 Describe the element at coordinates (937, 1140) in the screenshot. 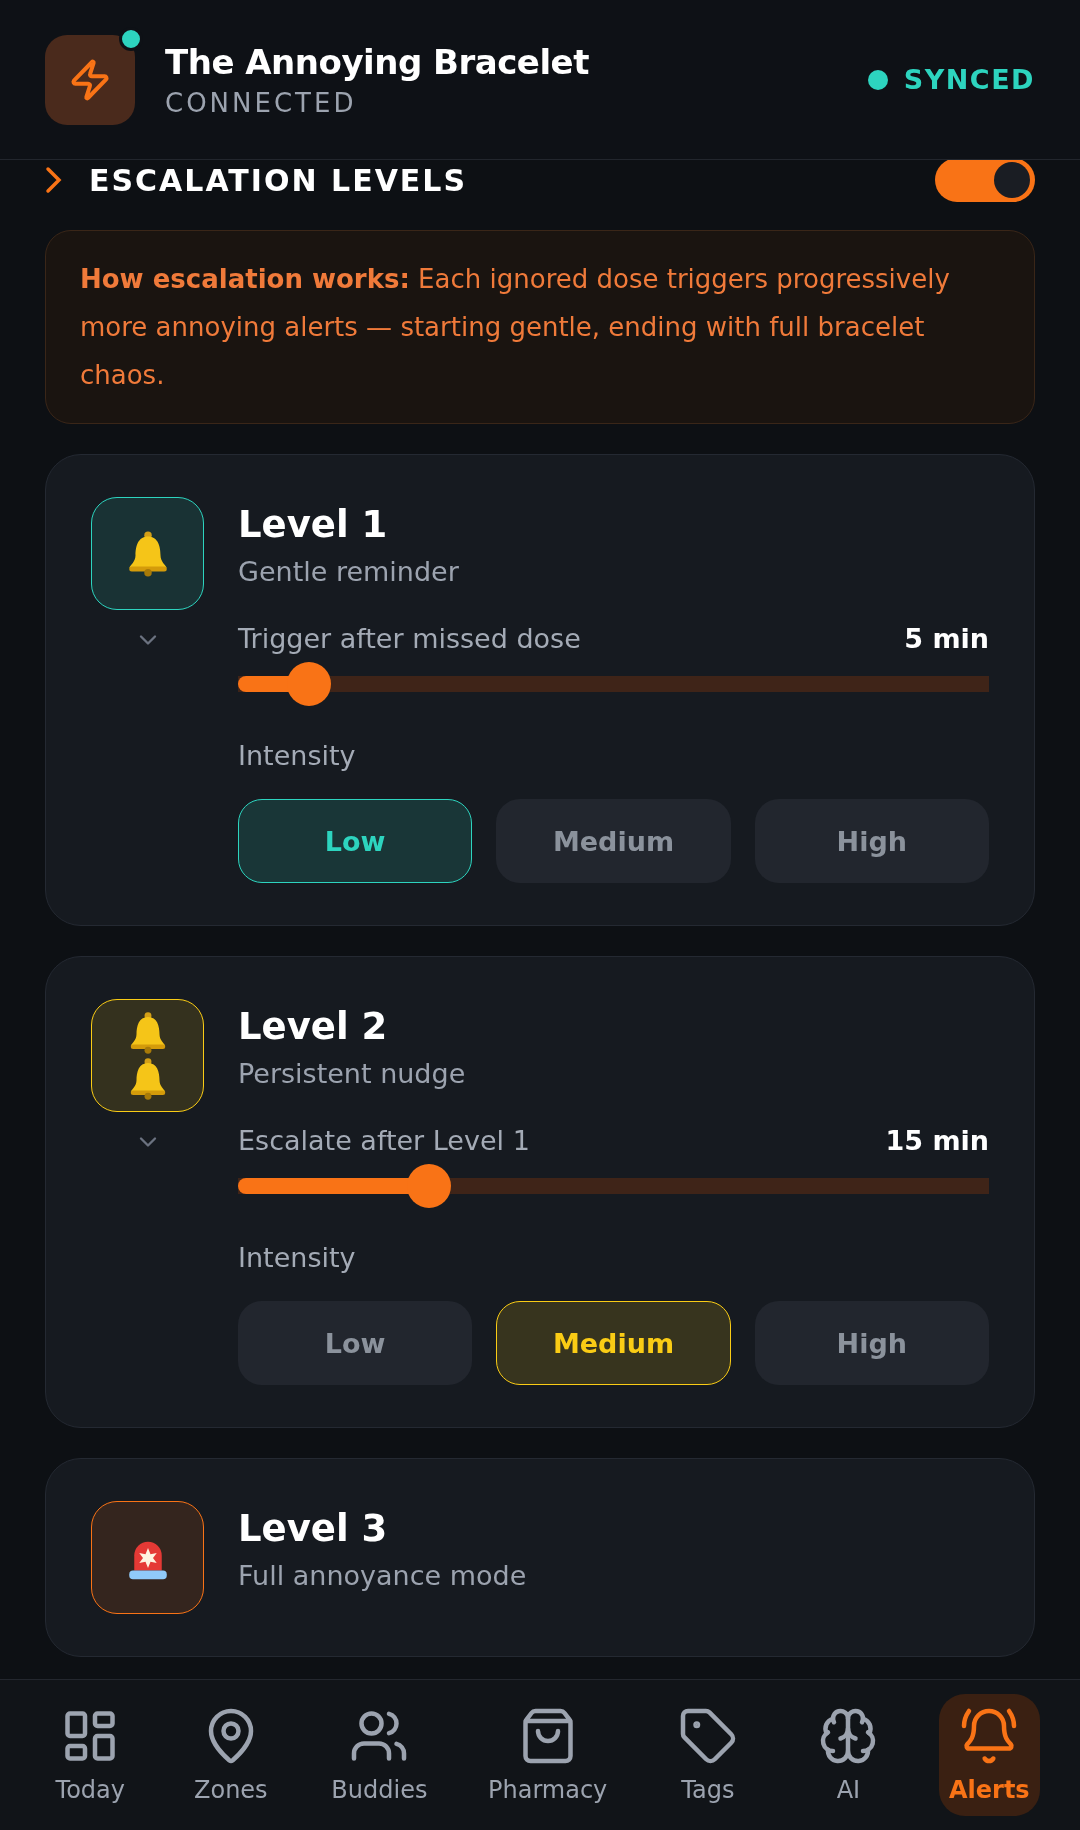

I see `slider-reading: 15 min` at that location.